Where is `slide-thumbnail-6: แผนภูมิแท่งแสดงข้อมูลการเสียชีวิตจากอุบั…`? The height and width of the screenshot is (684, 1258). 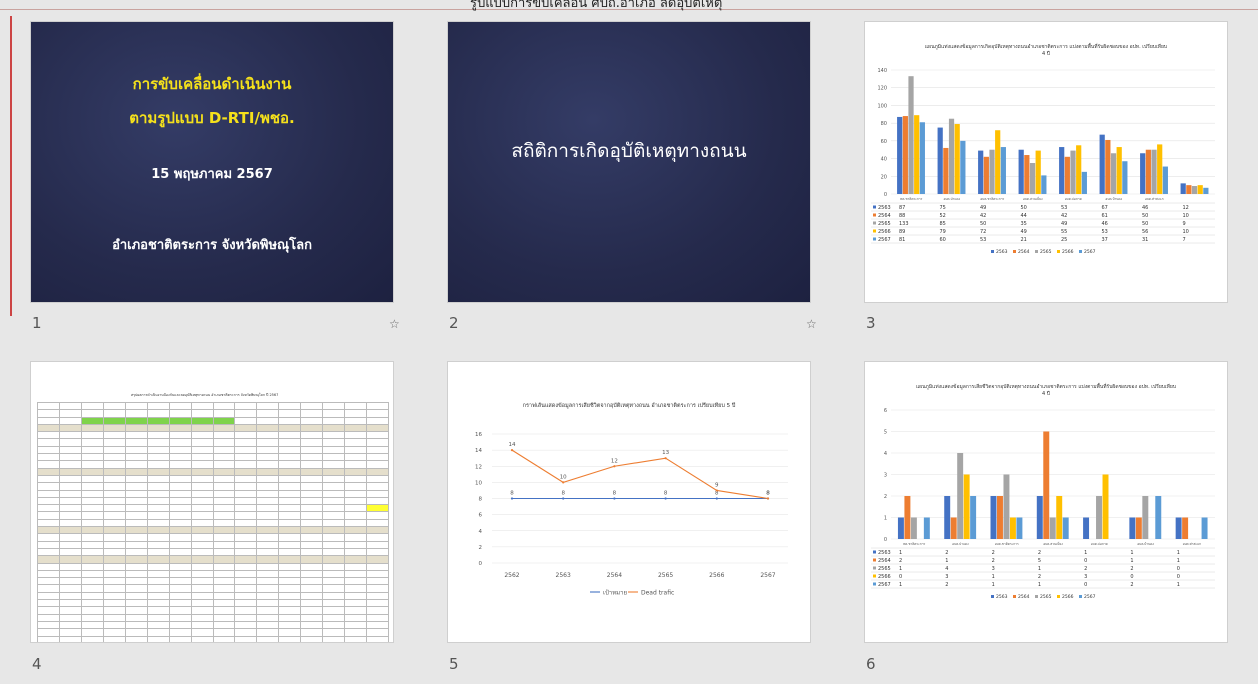 slide-thumbnail-6: แผนภูมิแท่งแสดงข้อมูลการเสียชีวิตจากอุบั… is located at coordinates (1046, 502).